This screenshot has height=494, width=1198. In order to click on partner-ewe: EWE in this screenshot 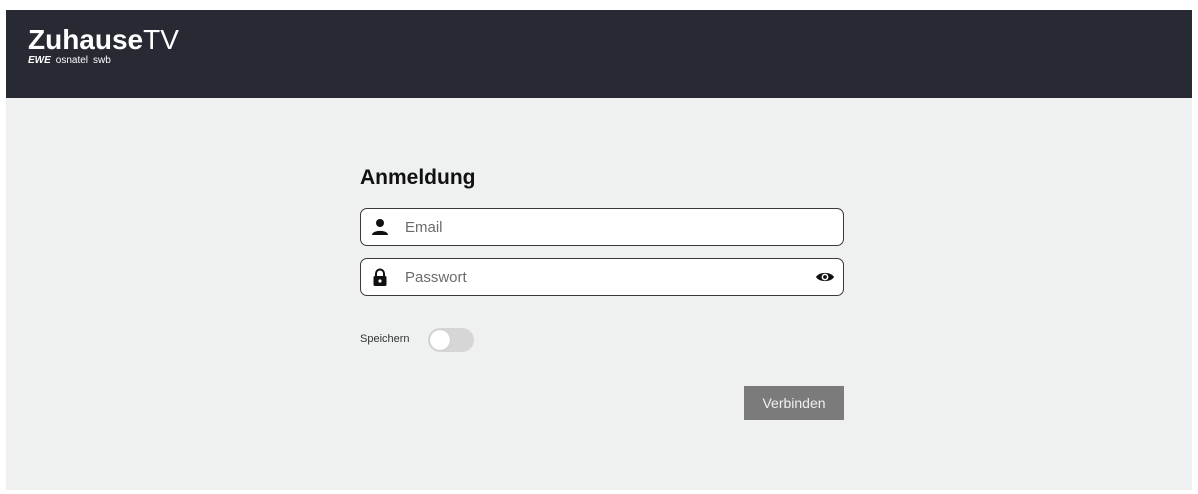, I will do `click(39, 60)`.